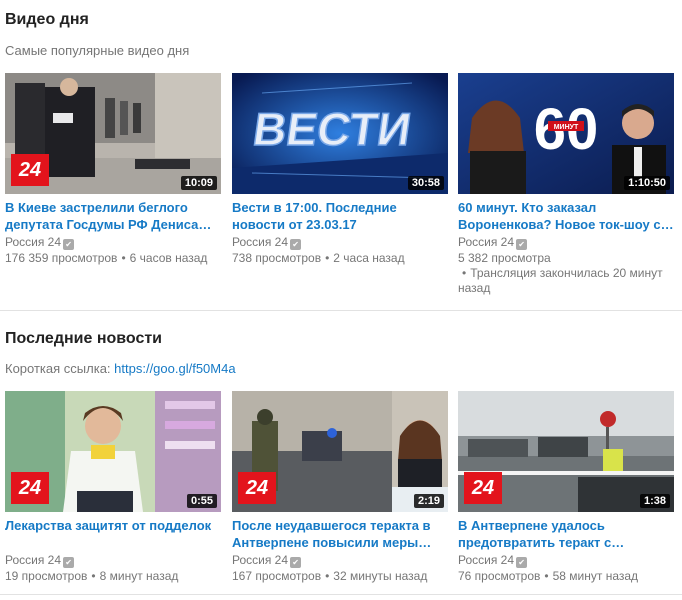 Image resolution: width=682 pixels, height=600 pixels. Describe the element at coordinates (97, 50) in the screenshot. I see `section-subtitle: Самые популярные видео дня` at that location.